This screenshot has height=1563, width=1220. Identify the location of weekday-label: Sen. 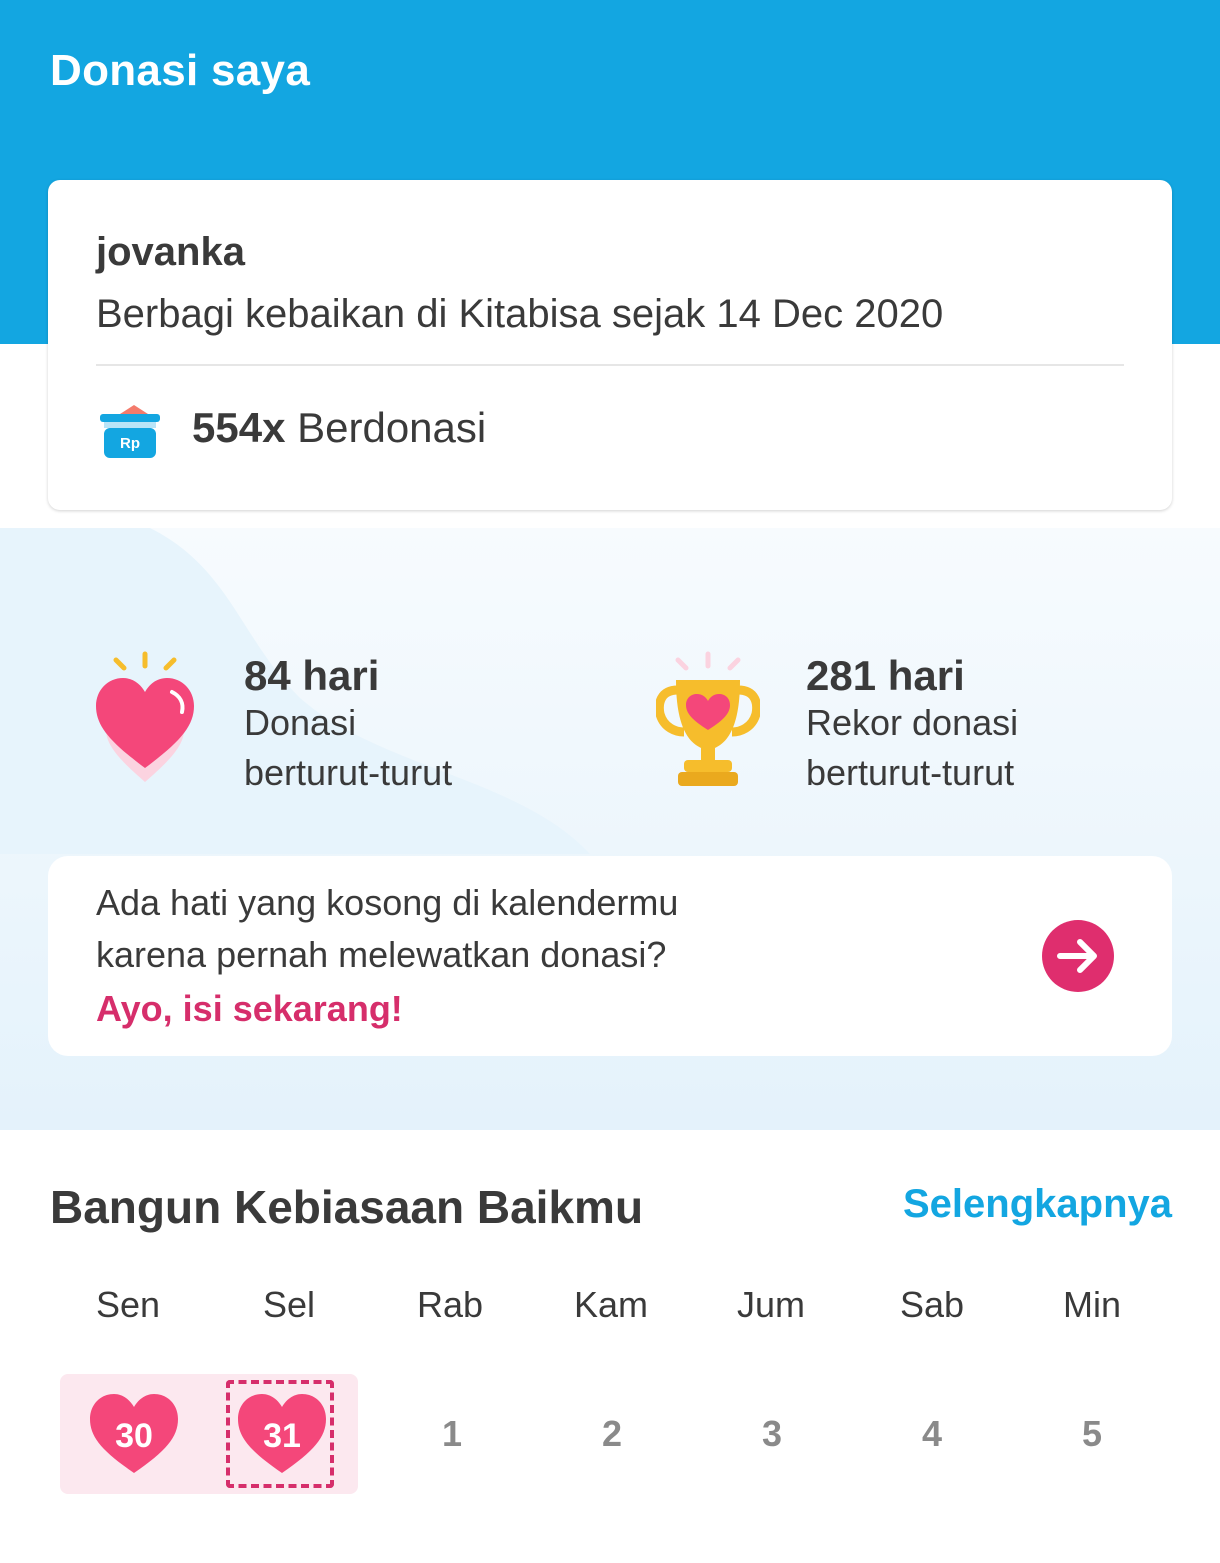
(128, 1304).